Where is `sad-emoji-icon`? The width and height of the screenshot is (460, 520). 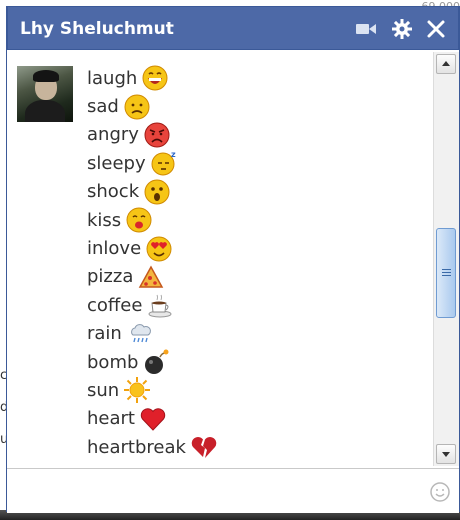 sad-emoji-icon is located at coordinates (137, 107).